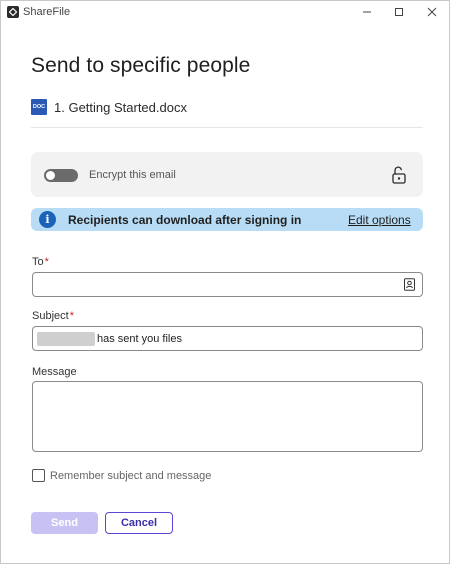  Describe the element at coordinates (227, 284) in the screenshot. I see `to-input` at that location.